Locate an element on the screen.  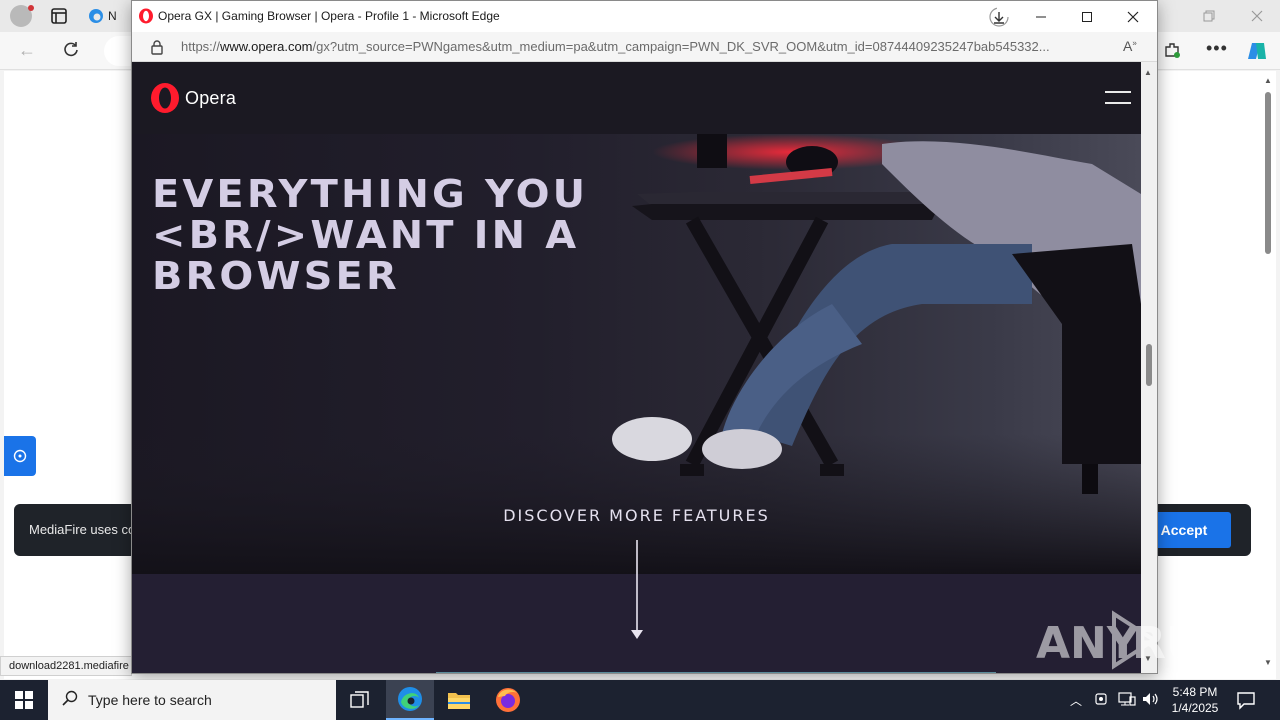
status-url: download2281.mediafire is located at coordinates (66, 666).